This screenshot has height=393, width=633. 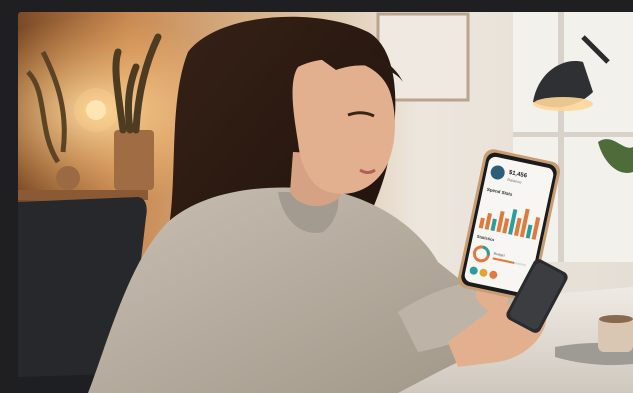 I want to click on plant-pot, so click(x=134, y=160).